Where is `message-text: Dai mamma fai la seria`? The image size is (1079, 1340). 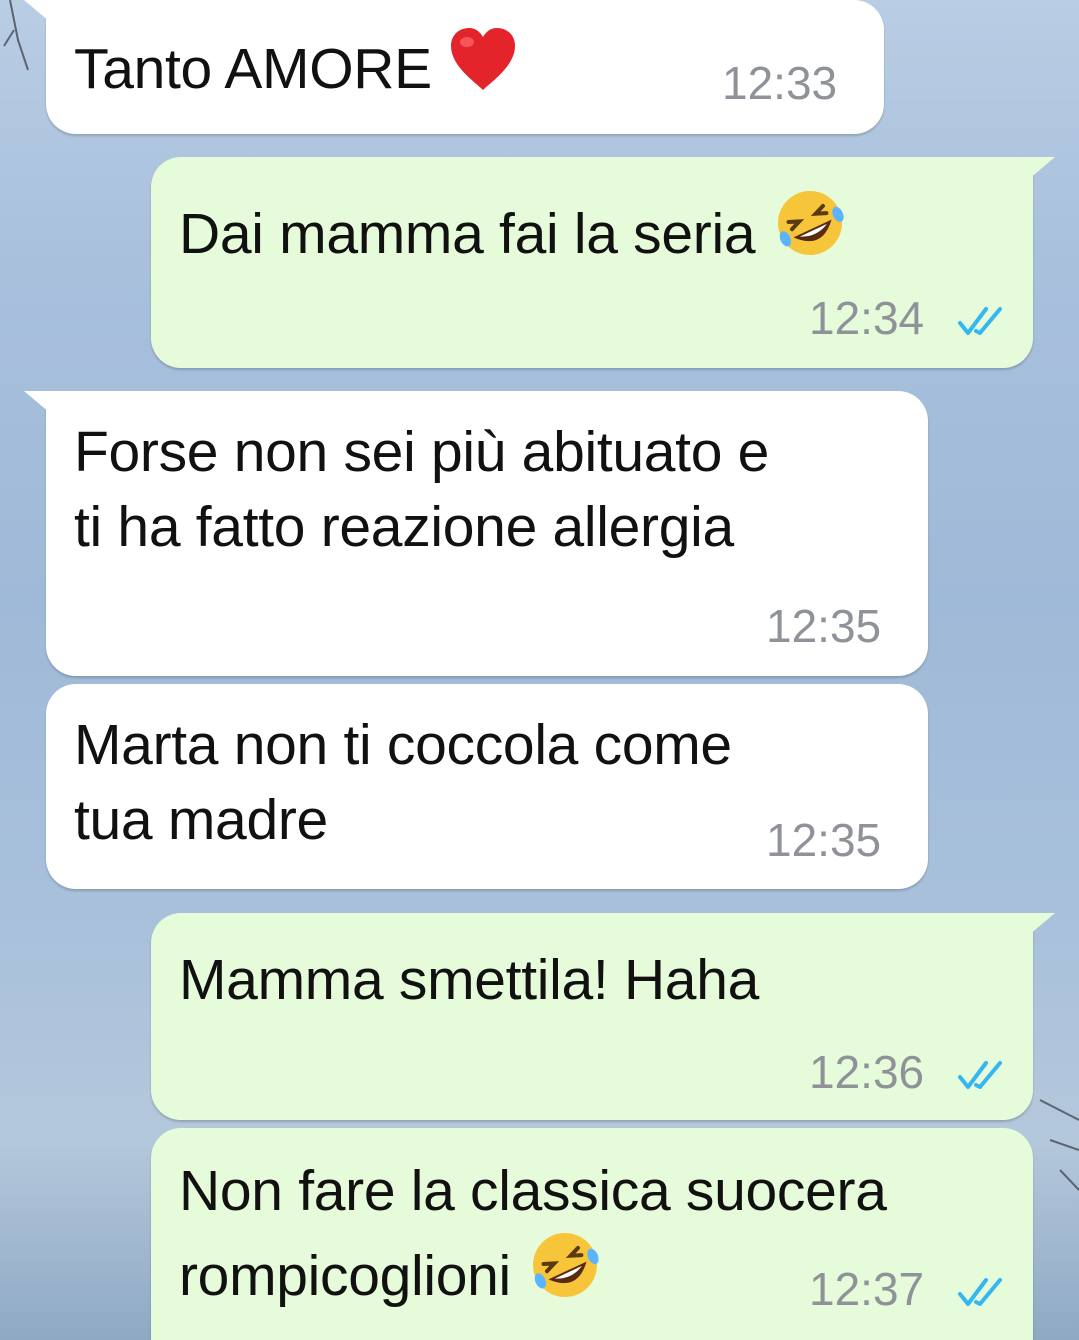 message-text: Dai mamma fai la seria is located at coordinates (514, 232).